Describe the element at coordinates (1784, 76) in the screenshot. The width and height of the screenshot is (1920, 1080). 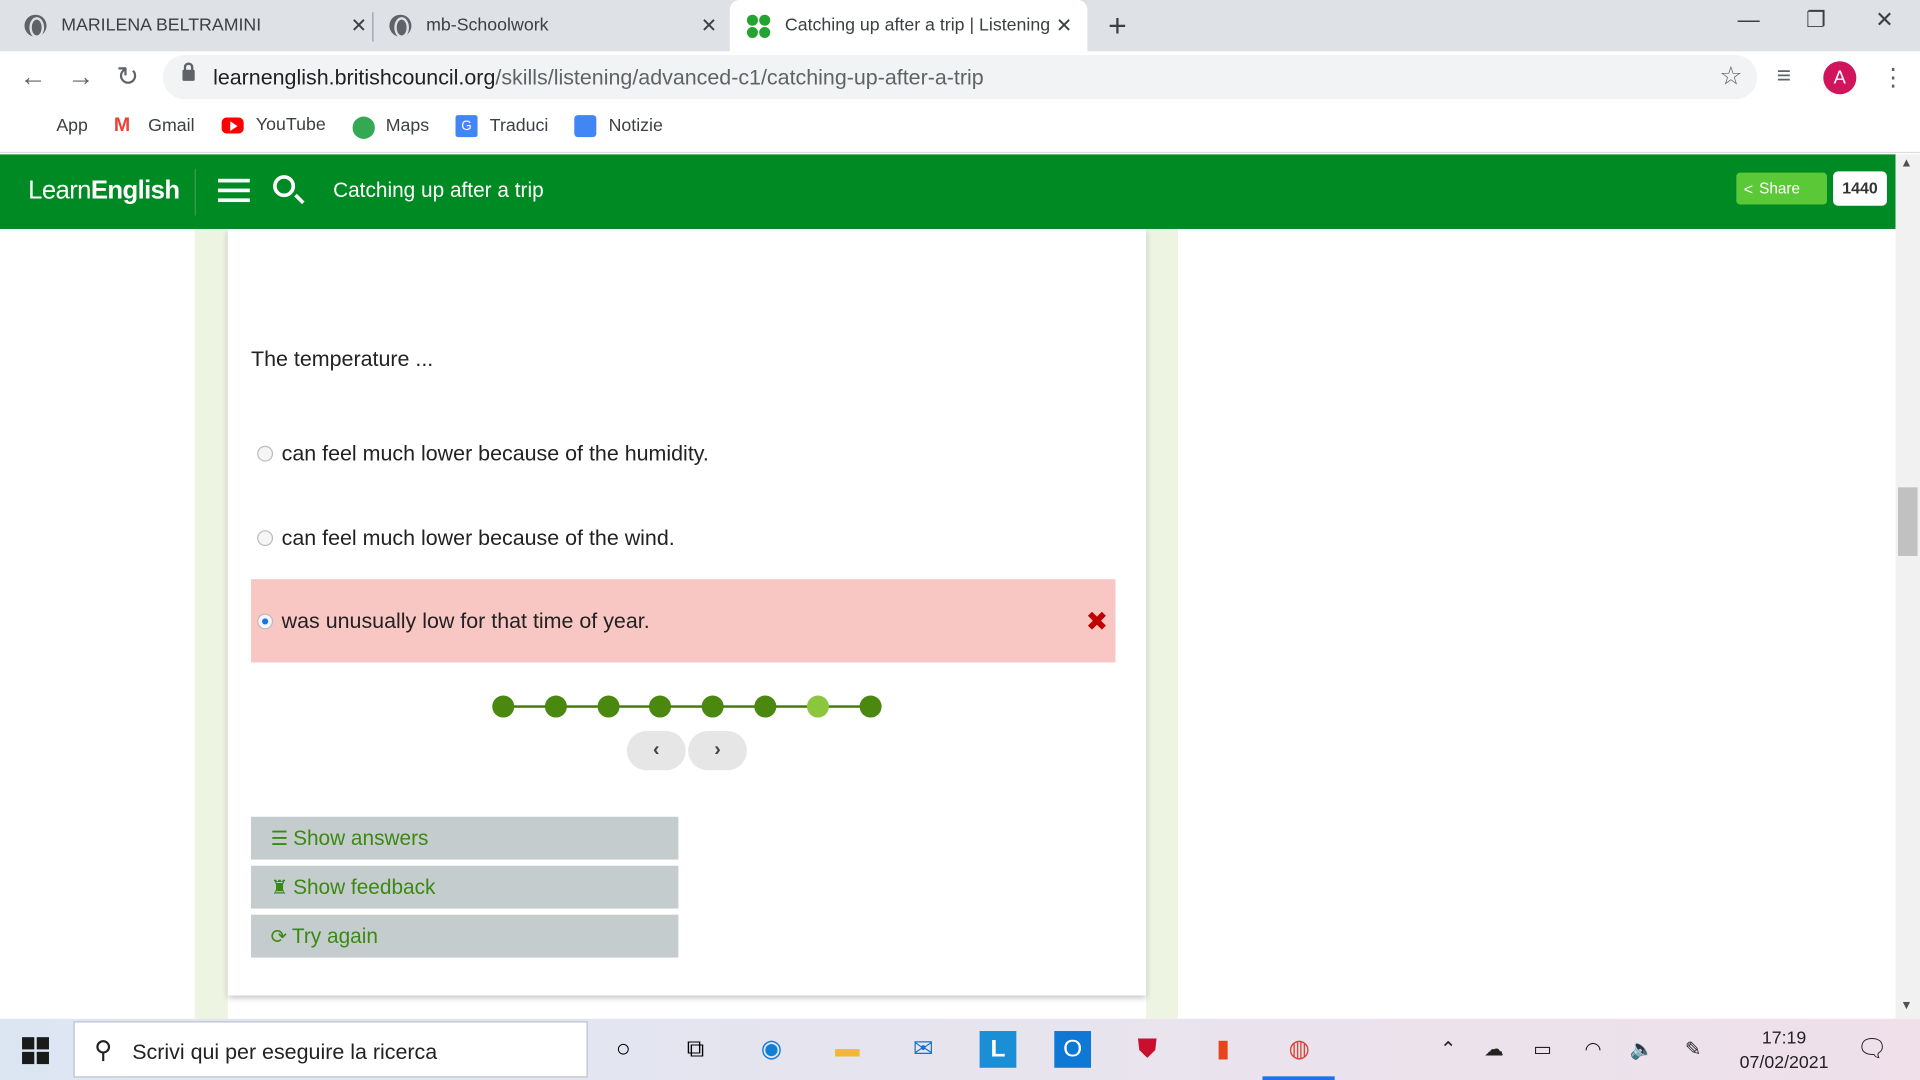
I see `reading-list-icon: ≡` at that location.